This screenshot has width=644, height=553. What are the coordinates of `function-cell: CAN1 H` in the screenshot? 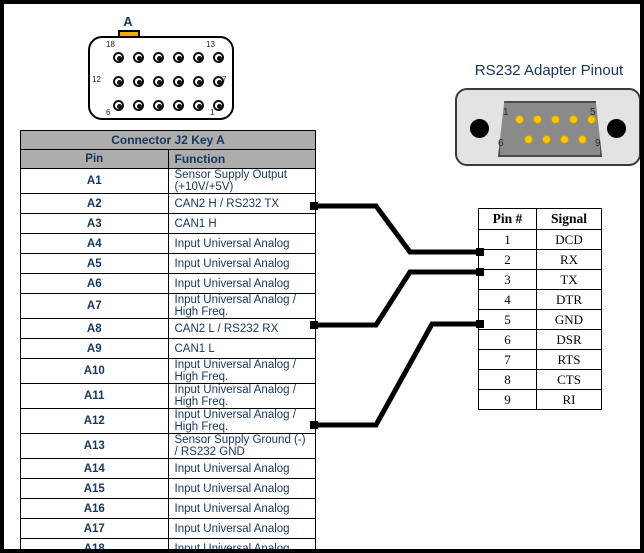 It's located at (241, 223).